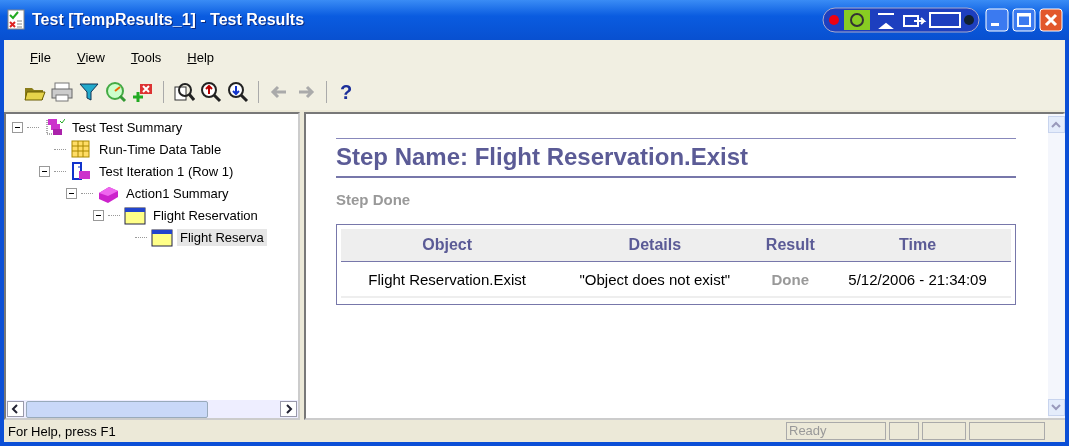  I want to click on help-button: ?, so click(346, 92).